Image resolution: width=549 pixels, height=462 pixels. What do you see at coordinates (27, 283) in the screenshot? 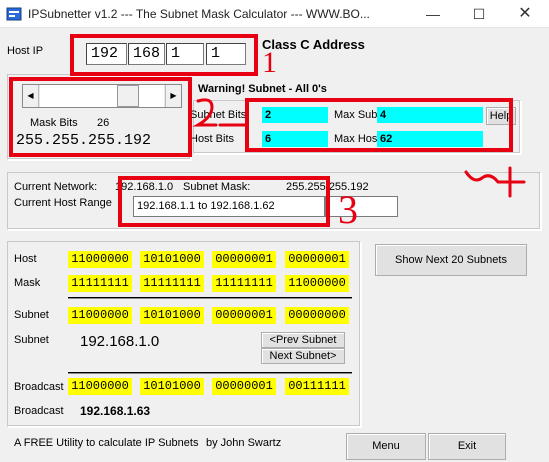
I see `binary-mask-label: Mask` at bounding box center [27, 283].